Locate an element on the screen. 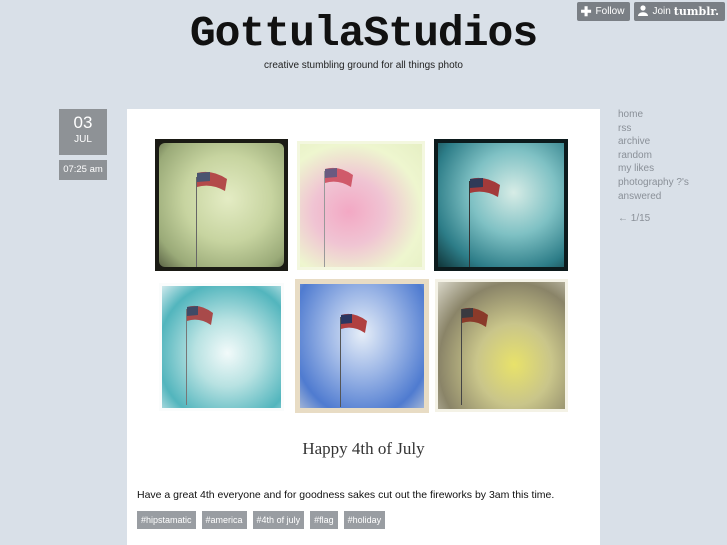 Image resolution: width=727 pixels, height=545 pixels. nav-random: random is located at coordinates (653, 156).